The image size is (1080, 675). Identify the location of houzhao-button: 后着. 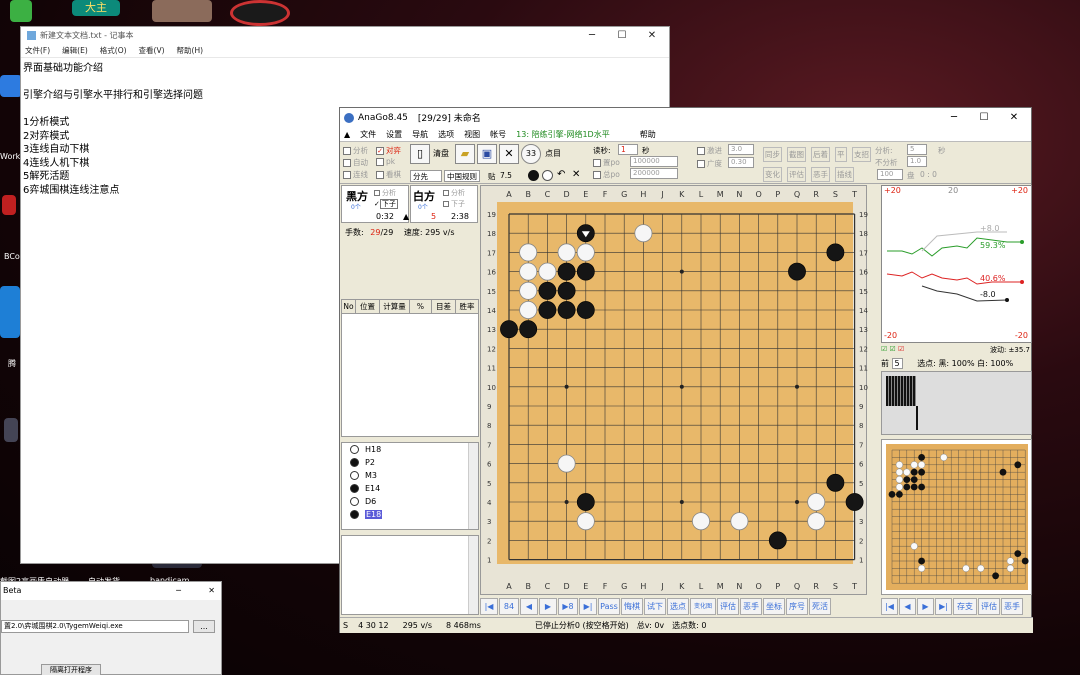
(820, 154).